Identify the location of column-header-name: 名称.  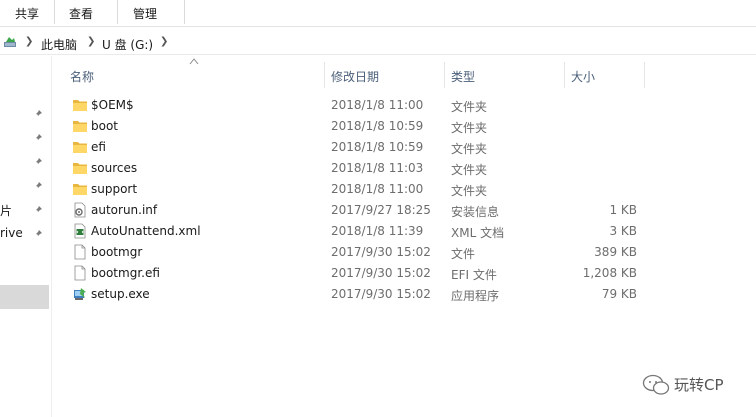
(82, 81).